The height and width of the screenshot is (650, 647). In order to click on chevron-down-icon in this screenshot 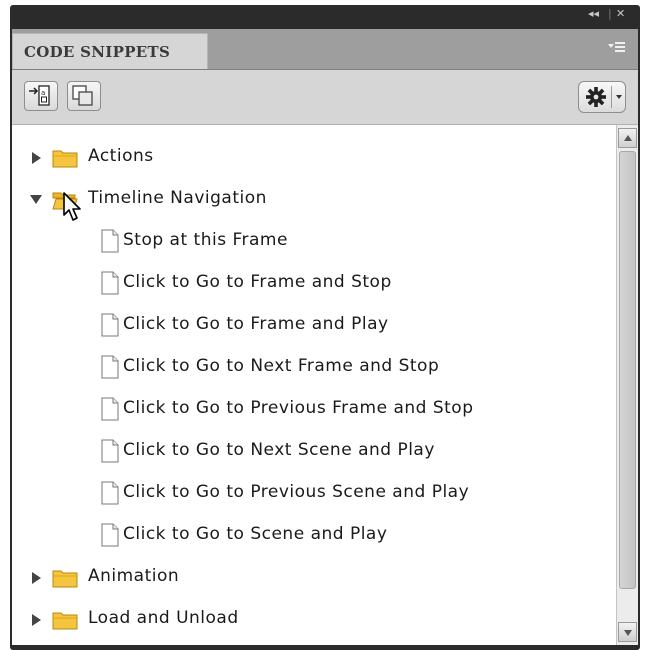, I will do `click(619, 97)`.